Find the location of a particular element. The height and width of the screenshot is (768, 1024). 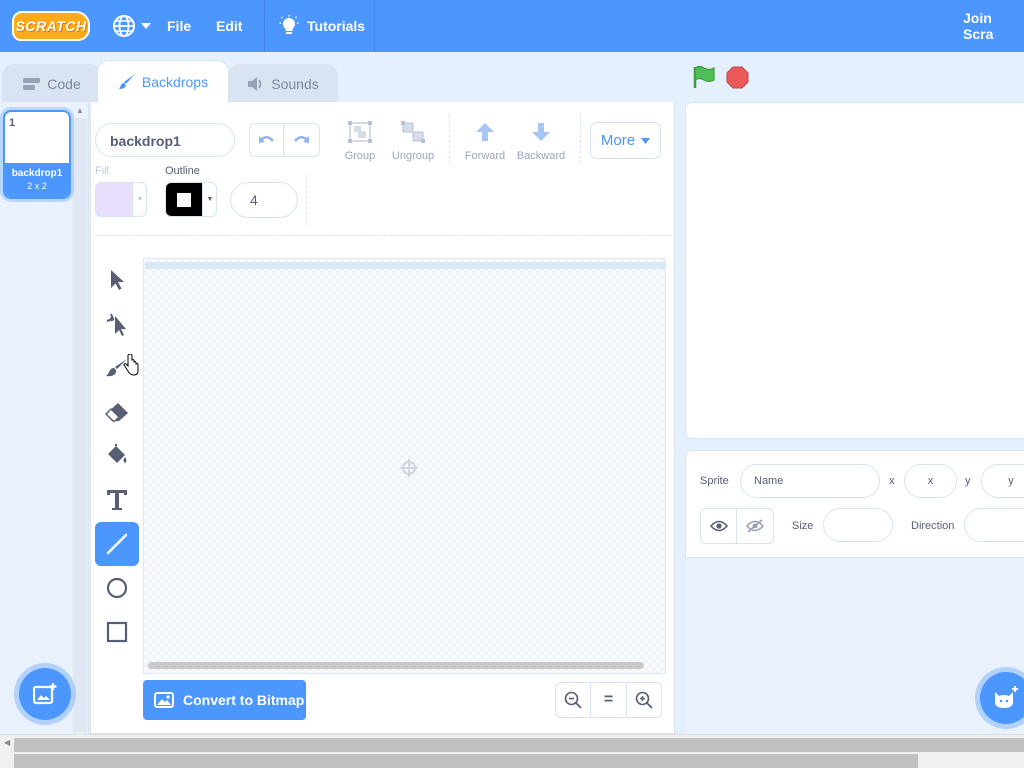

green-flag-icon is located at coordinates (704, 77).